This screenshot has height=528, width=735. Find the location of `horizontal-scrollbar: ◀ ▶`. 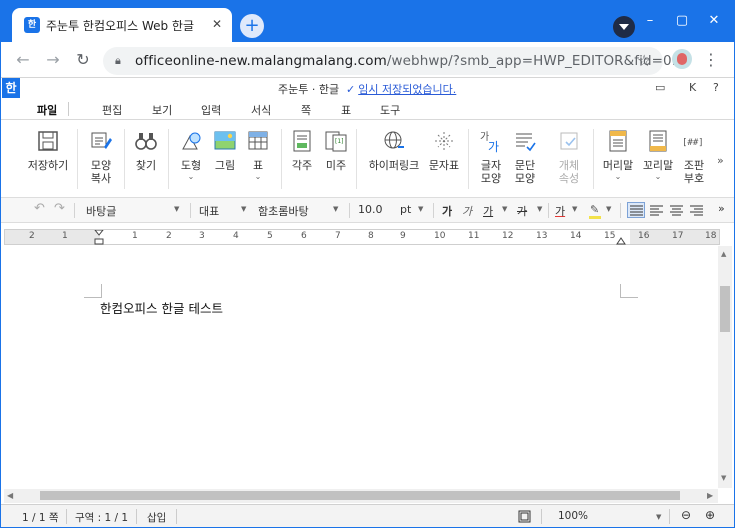

horizontal-scrollbar: ◀ ▶ is located at coordinates (361, 496).